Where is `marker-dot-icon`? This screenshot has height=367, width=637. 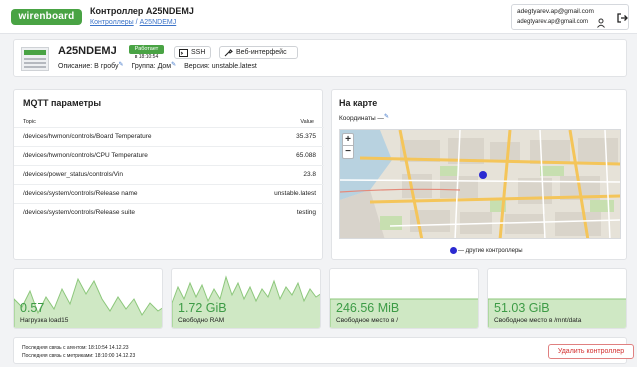
marker-dot-icon is located at coordinates (453, 250).